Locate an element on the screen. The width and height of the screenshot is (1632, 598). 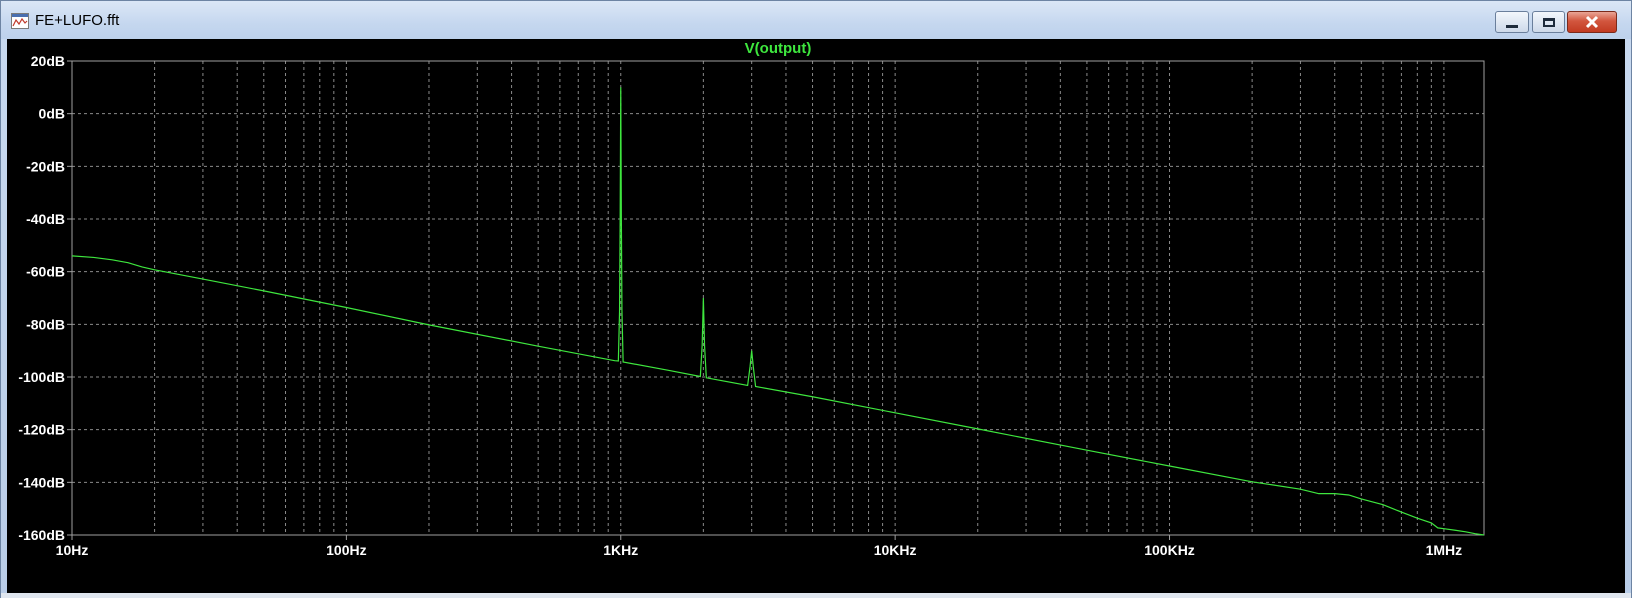
x-tick-label: 1KHz is located at coordinates (620, 550).